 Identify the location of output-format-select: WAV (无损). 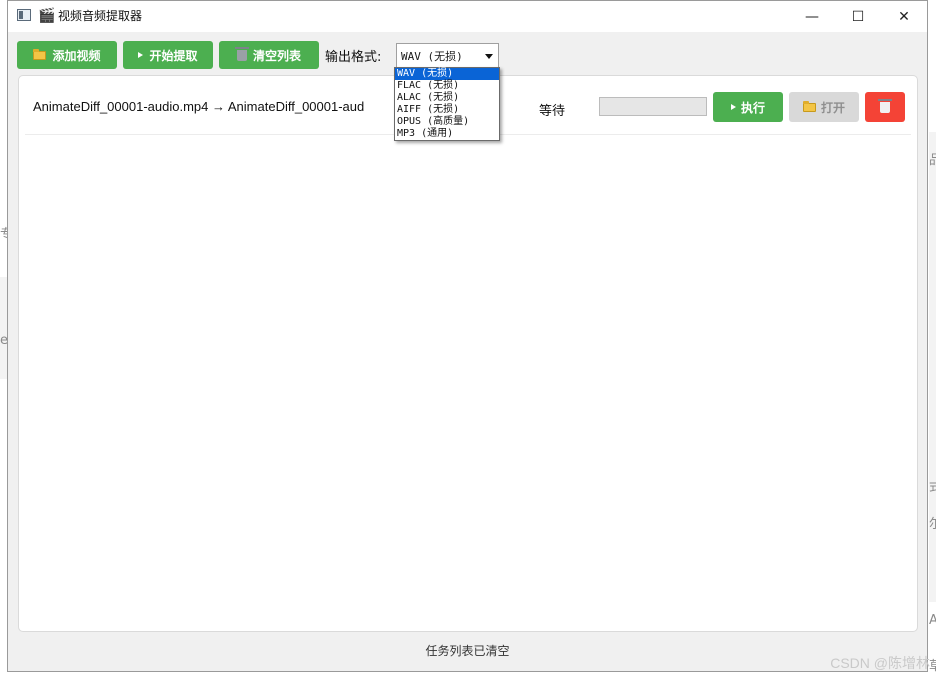
(447, 55).